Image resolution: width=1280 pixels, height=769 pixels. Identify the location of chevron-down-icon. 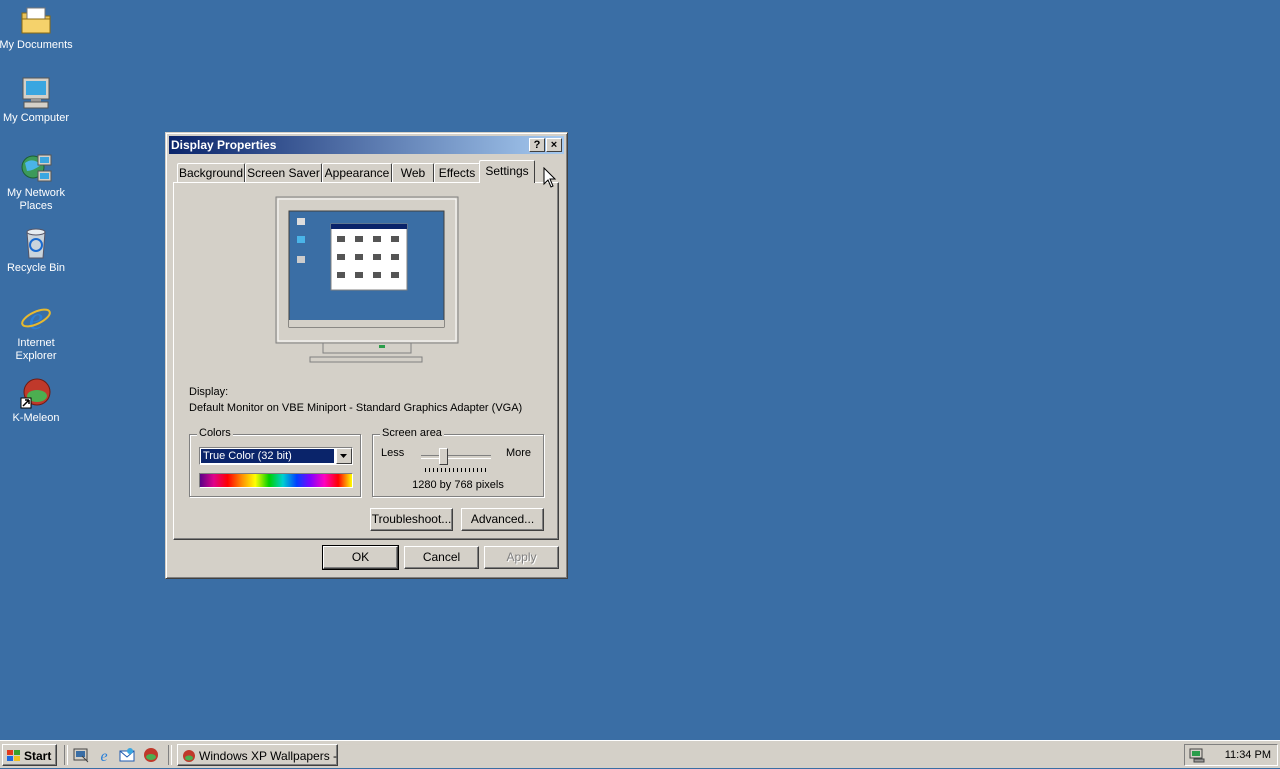
(344, 456).